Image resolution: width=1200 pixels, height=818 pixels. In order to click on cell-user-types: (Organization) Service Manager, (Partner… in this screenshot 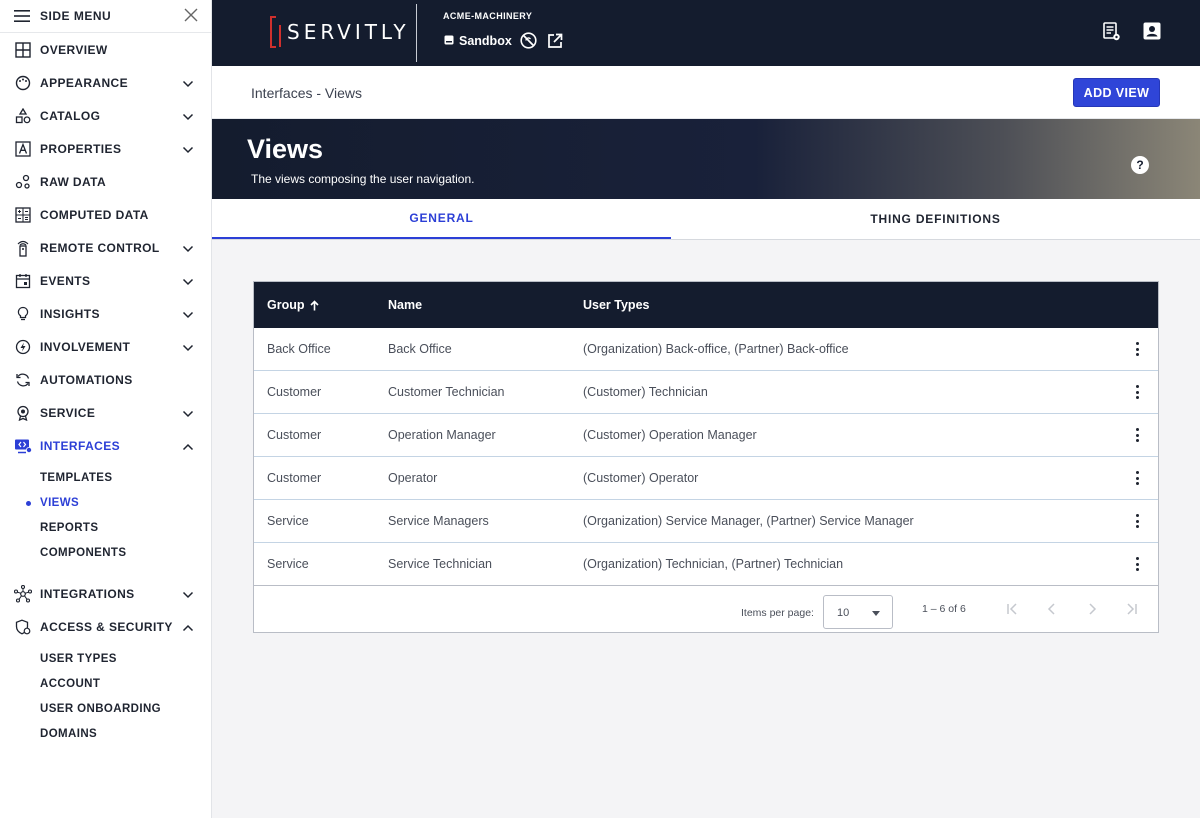, I will do `click(748, 521)`.